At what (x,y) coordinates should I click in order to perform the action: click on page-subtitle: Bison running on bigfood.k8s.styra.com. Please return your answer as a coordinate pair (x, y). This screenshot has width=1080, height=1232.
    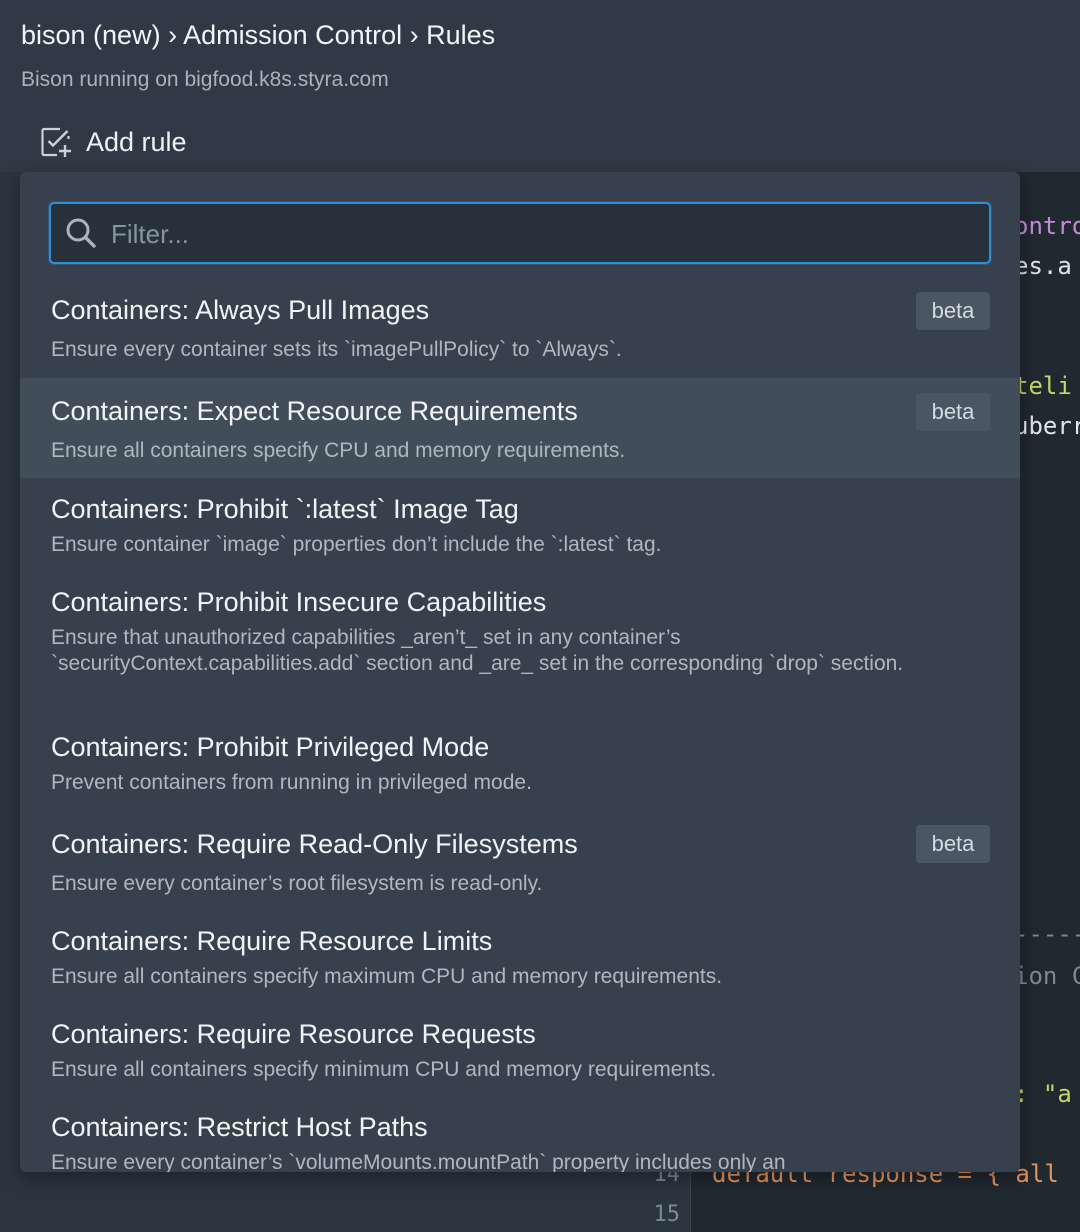
    Looking at the image, I should click on (205, 79).